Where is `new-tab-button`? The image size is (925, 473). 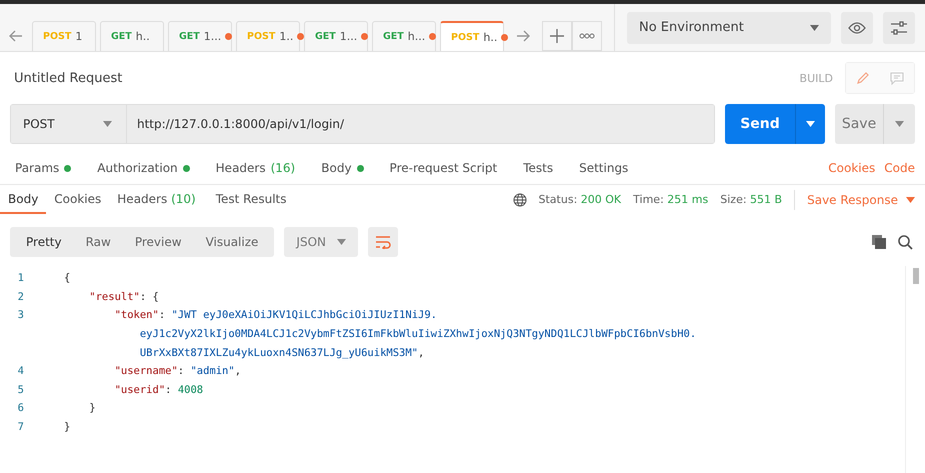
new-tab-button is located at coordinates (557, 36).